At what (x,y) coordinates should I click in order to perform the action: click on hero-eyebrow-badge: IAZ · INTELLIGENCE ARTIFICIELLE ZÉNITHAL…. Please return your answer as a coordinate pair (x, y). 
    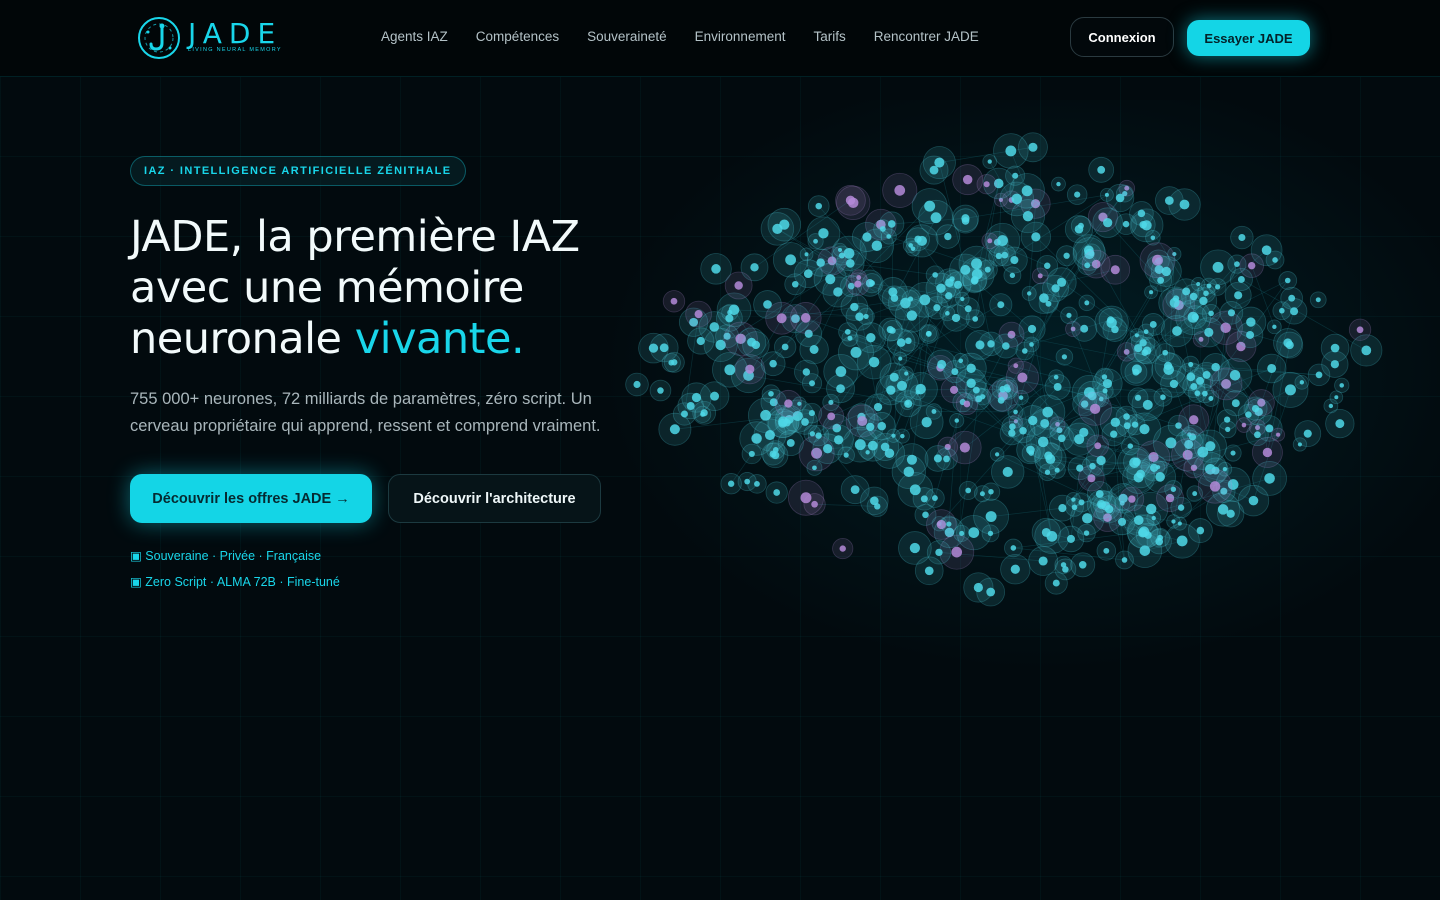
    Looking at the image, I should click on (298, 171).